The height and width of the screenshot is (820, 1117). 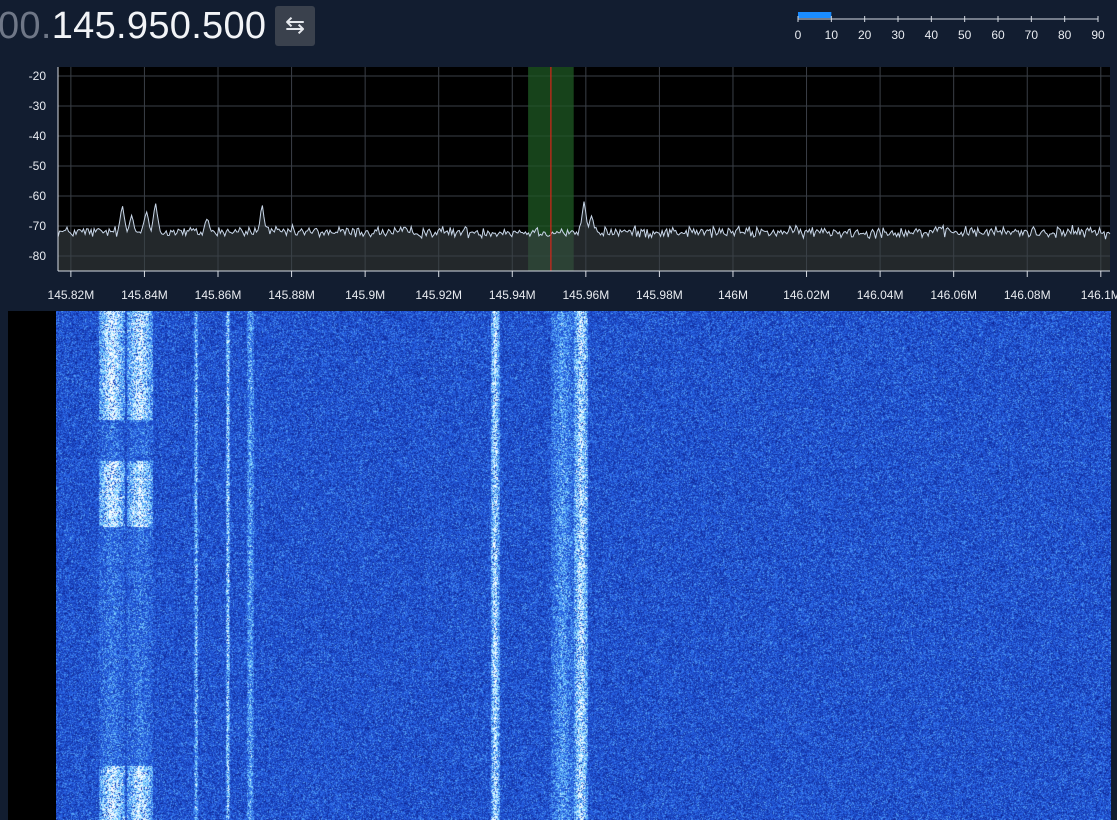 I want to click on signal-meter-tick-label: 50, so click(x=965, y=35).